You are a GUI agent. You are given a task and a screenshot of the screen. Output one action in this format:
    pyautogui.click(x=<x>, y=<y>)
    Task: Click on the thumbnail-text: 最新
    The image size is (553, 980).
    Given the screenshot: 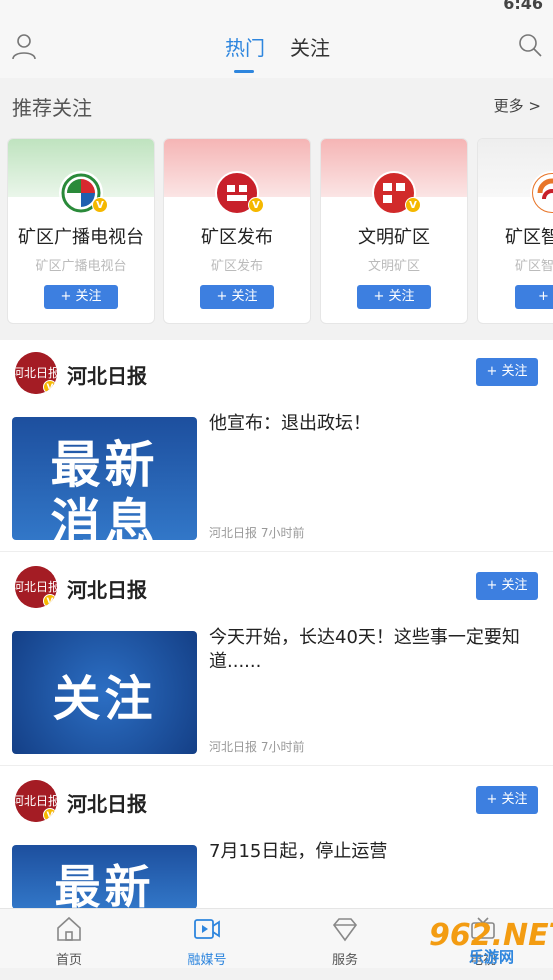 What is the action you would take?
    pyautogui.click(x=104, y=884)
    